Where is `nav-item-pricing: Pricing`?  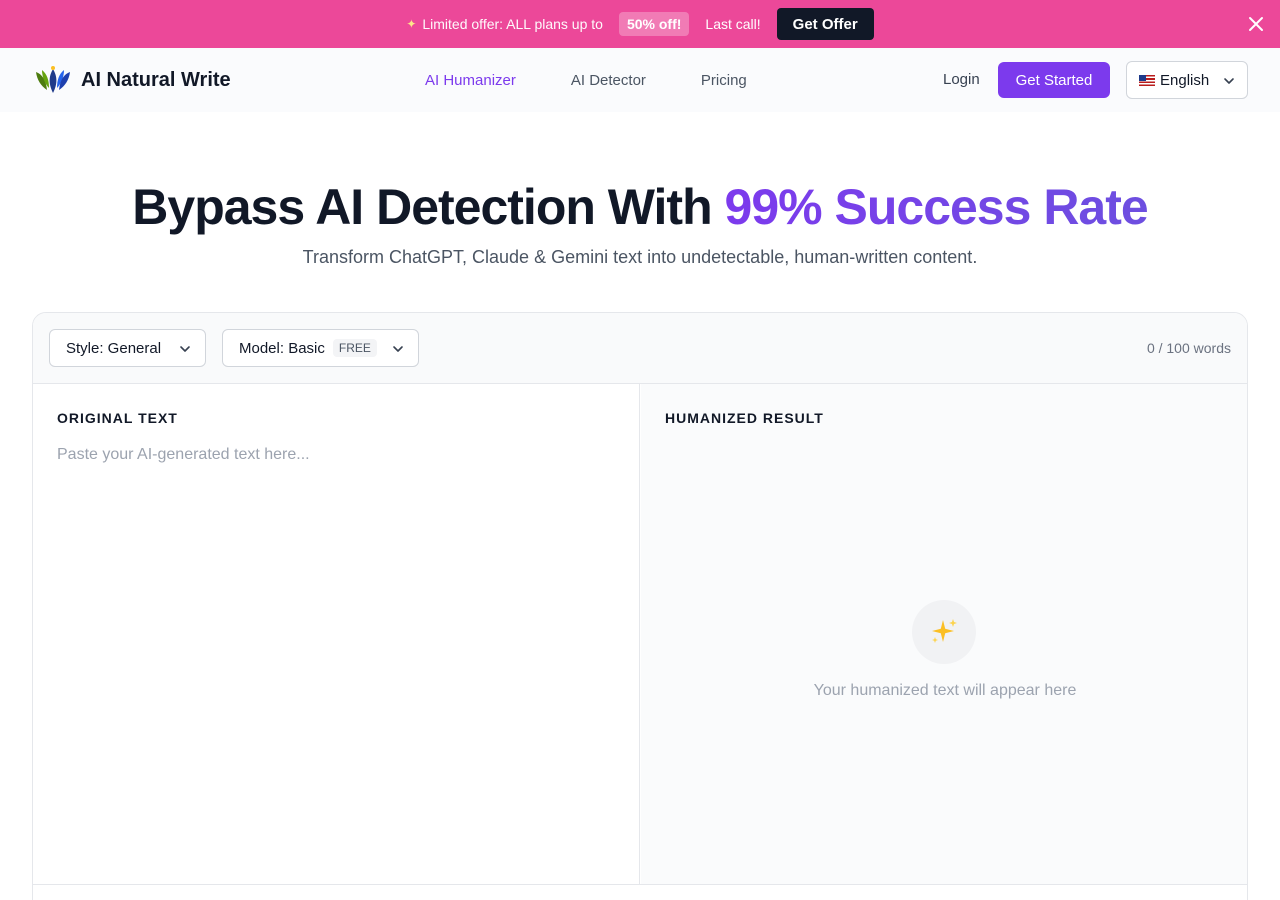 nav-item-pricing: Pricing is located at coordinates (724, 80).